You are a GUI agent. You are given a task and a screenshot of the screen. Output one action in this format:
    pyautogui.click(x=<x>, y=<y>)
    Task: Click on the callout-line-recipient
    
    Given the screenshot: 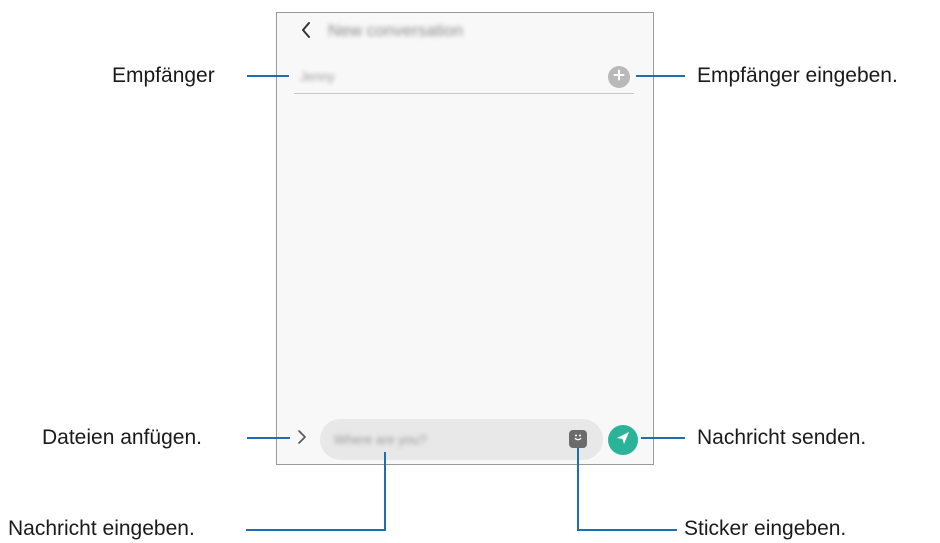 What is the action you would take?
    pyautogui.click(x=268, y=76)
    